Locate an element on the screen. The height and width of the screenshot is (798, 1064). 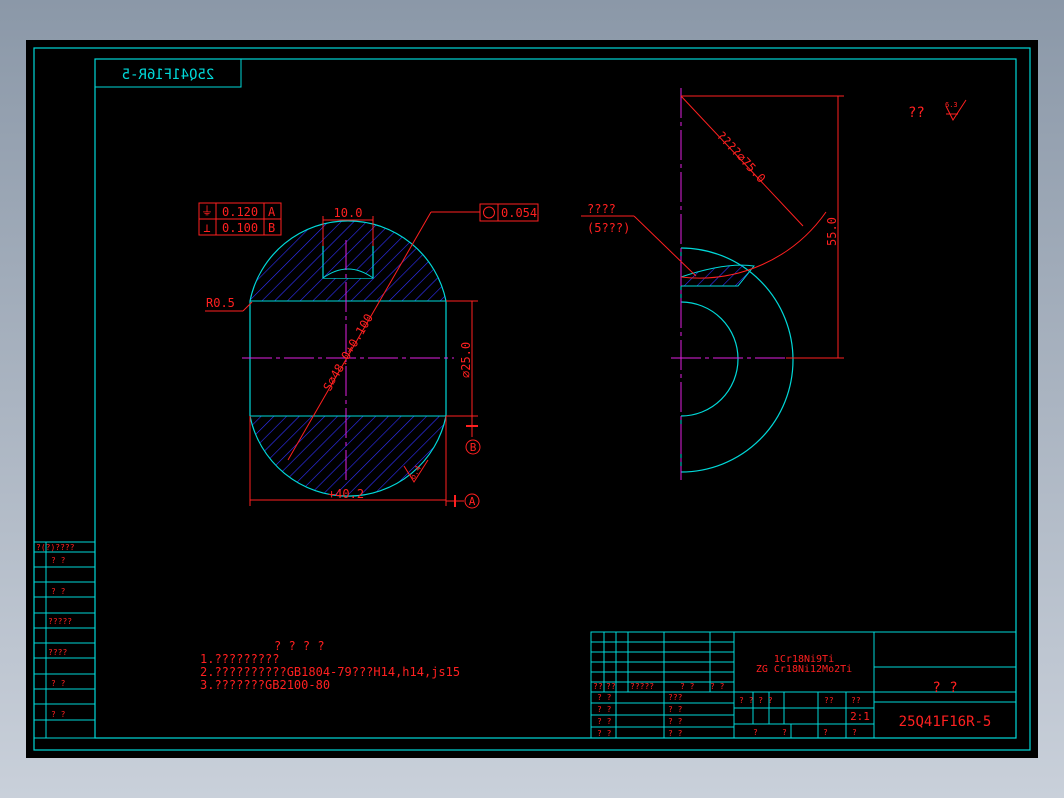
scale: 2:1 is located at coordinates (860, 716).